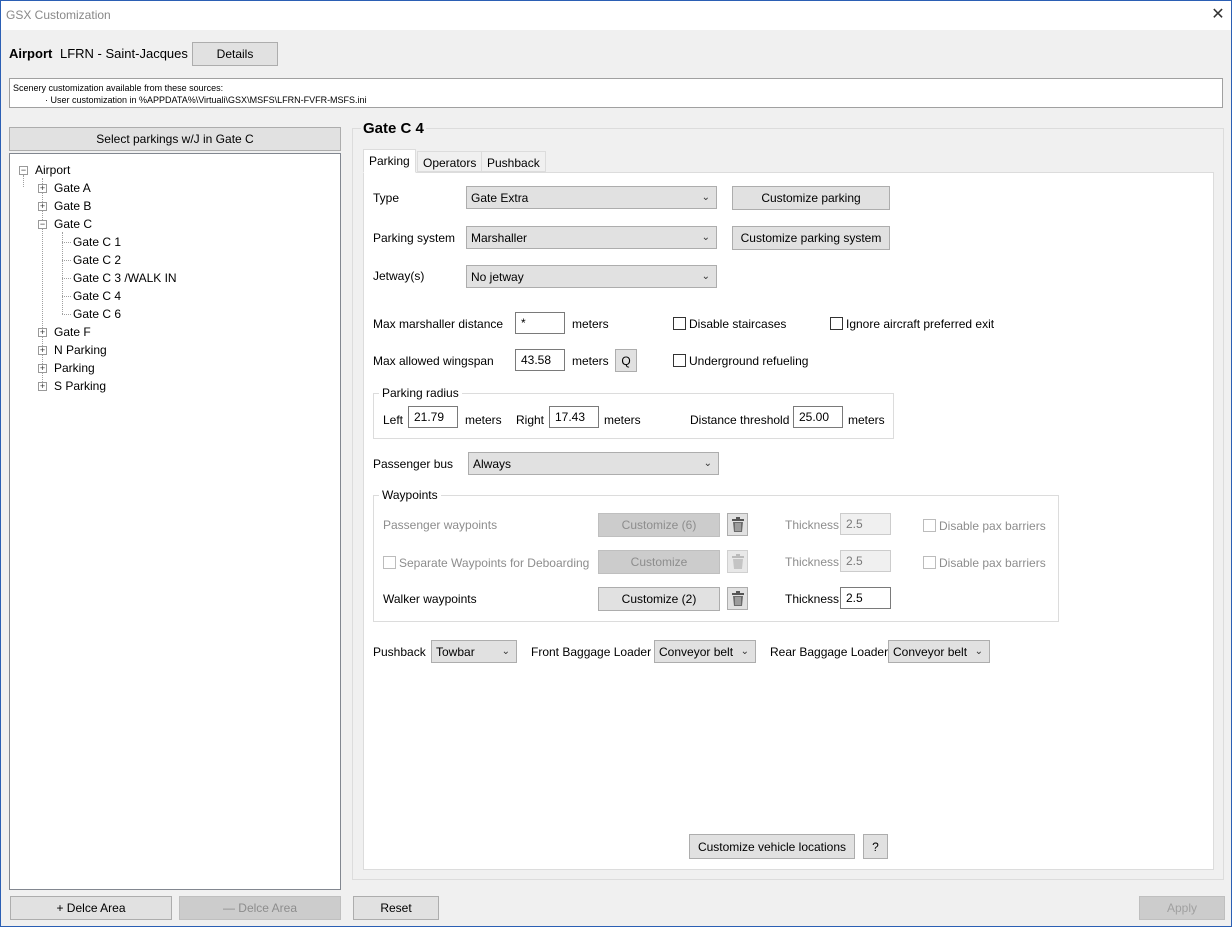 The image size is (1232, 927). What do you see at coordinates (591, 276) in the screenshot?
I see `jetways-select: No jetway ⌄` at bounding box center [591, 276].